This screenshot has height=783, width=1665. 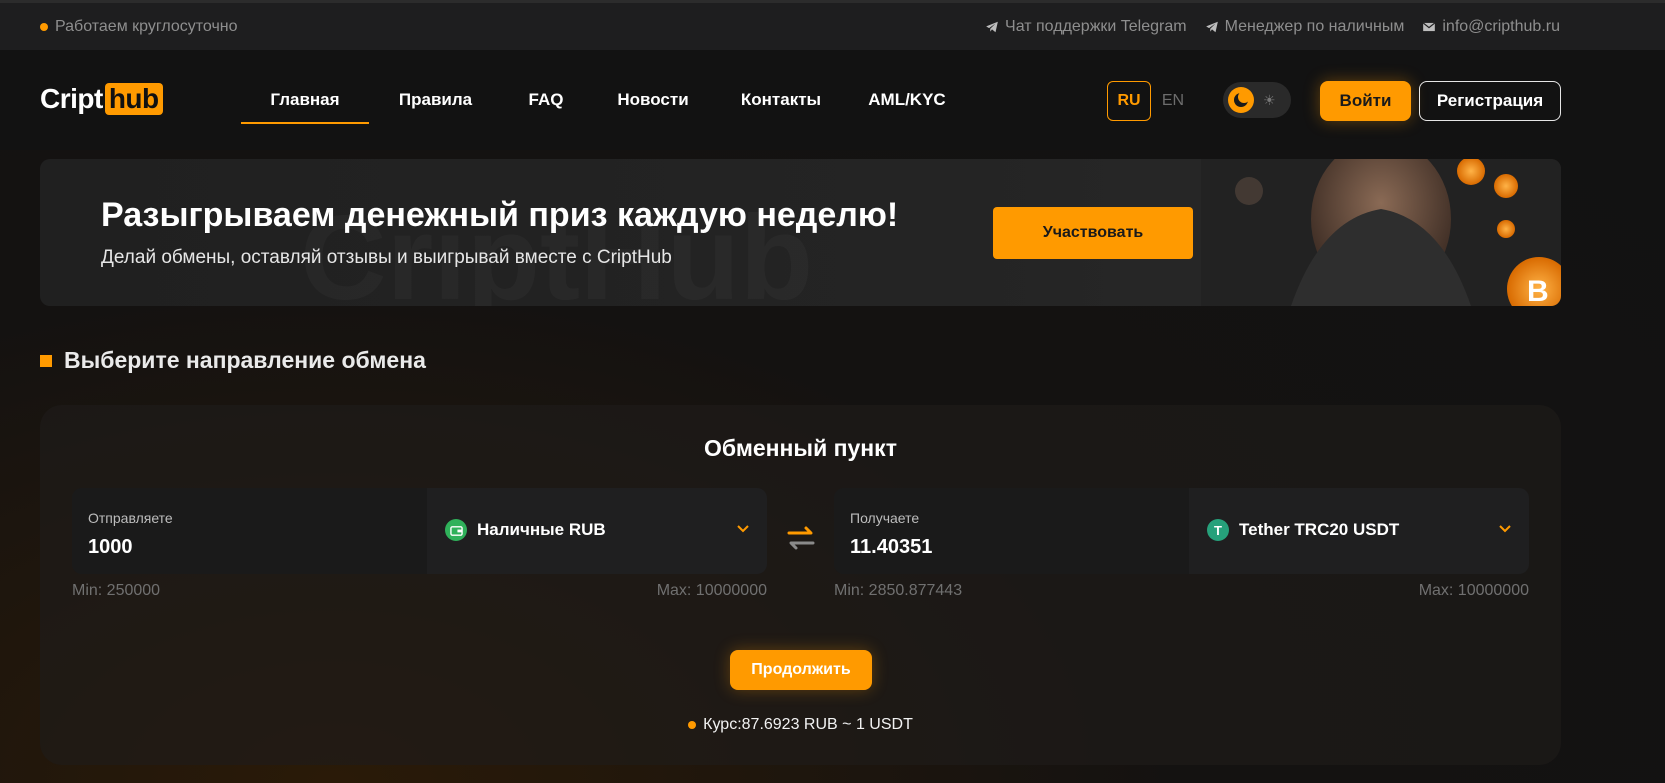 What do you see at coordinates (44, 27) in the screenshot?
I see `status-dot` at bounding box center [44, 27].